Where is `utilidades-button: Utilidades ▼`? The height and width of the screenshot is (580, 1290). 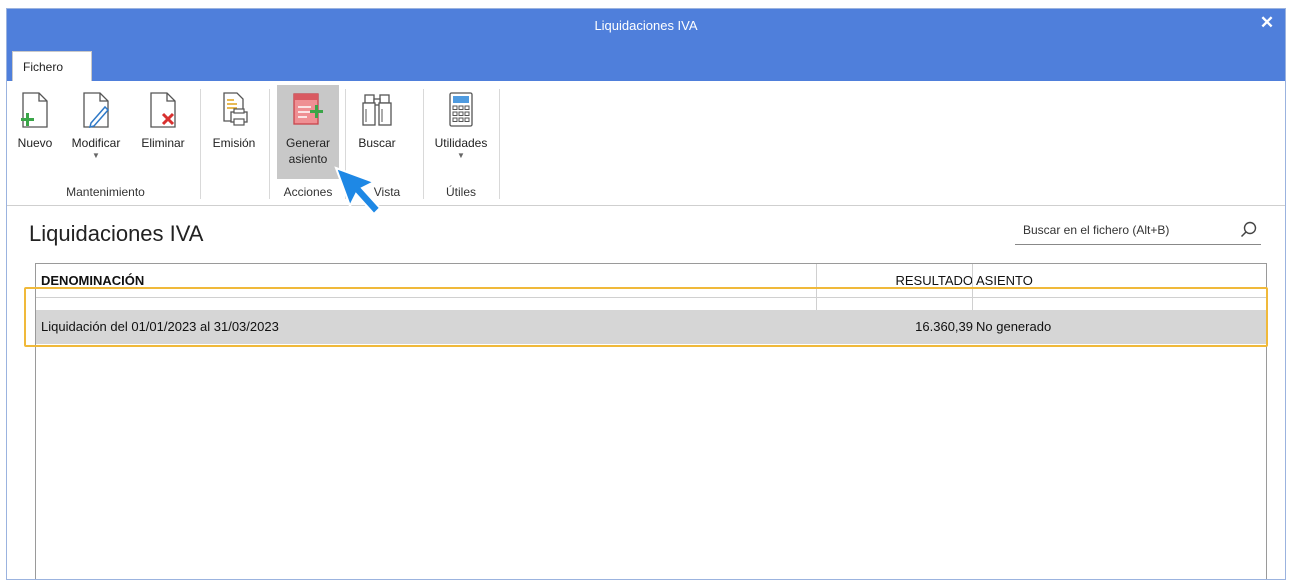
utilidades-button: Utilidades ▼ is located at coordinates (461, 132).